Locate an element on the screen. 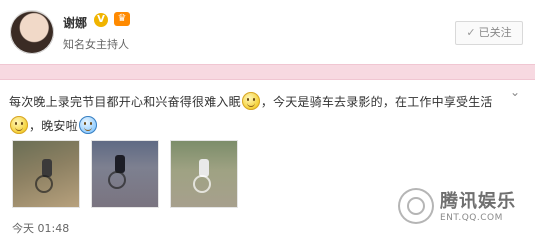  verified-icon: V is located at coordinates (101, 20).